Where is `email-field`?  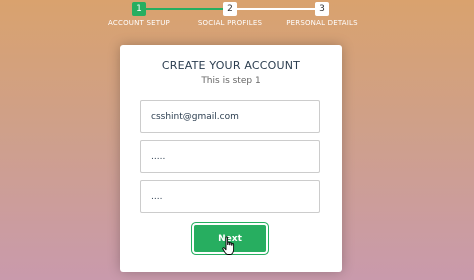 email-field is located at coordinates (230, 116).